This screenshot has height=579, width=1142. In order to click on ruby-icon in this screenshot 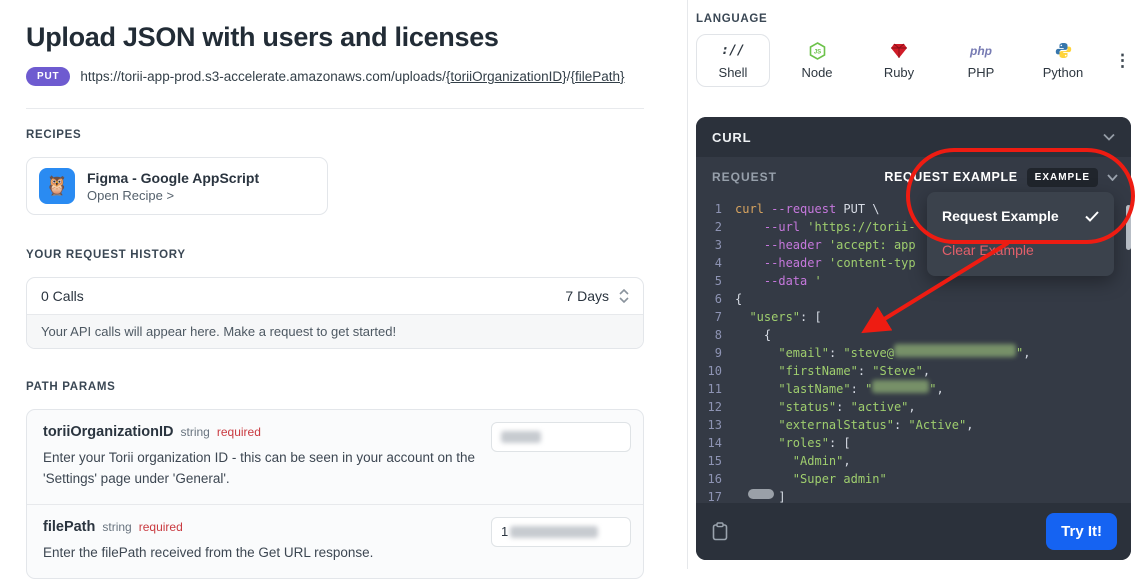, I will do `click(899, 51)`.